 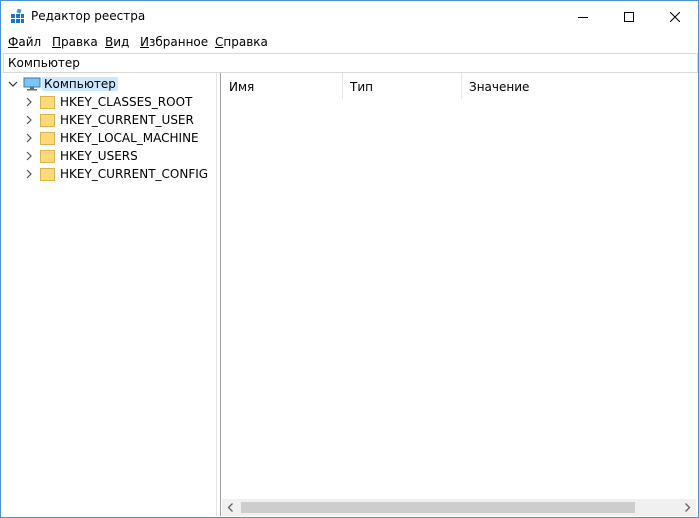 What do you see at coordinates (579, 86) in the screenshot?
I see `column-header-value: Значение` at bounding box center [579, 86].